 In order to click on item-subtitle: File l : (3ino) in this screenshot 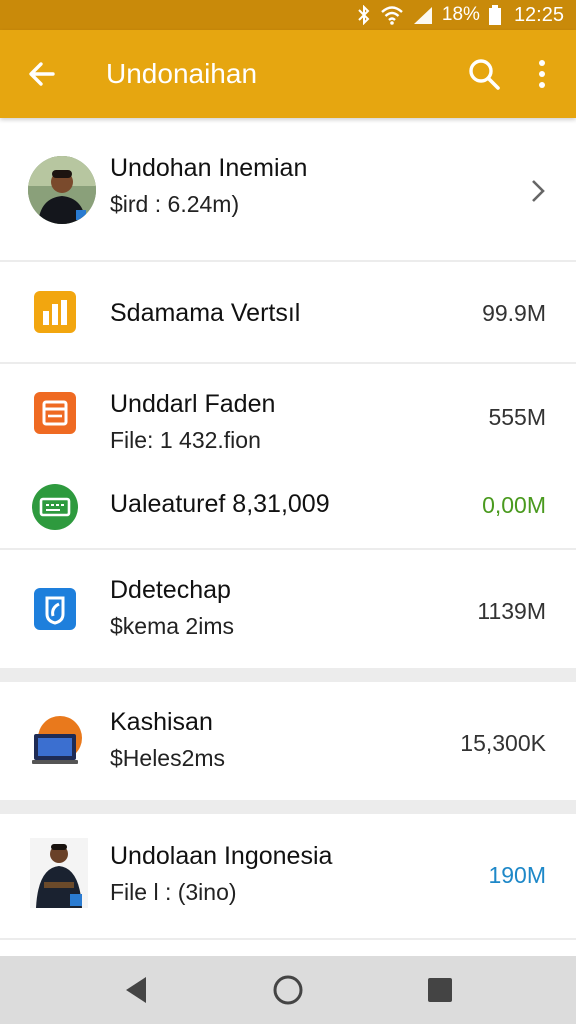, I will do `click(173, 892)`.